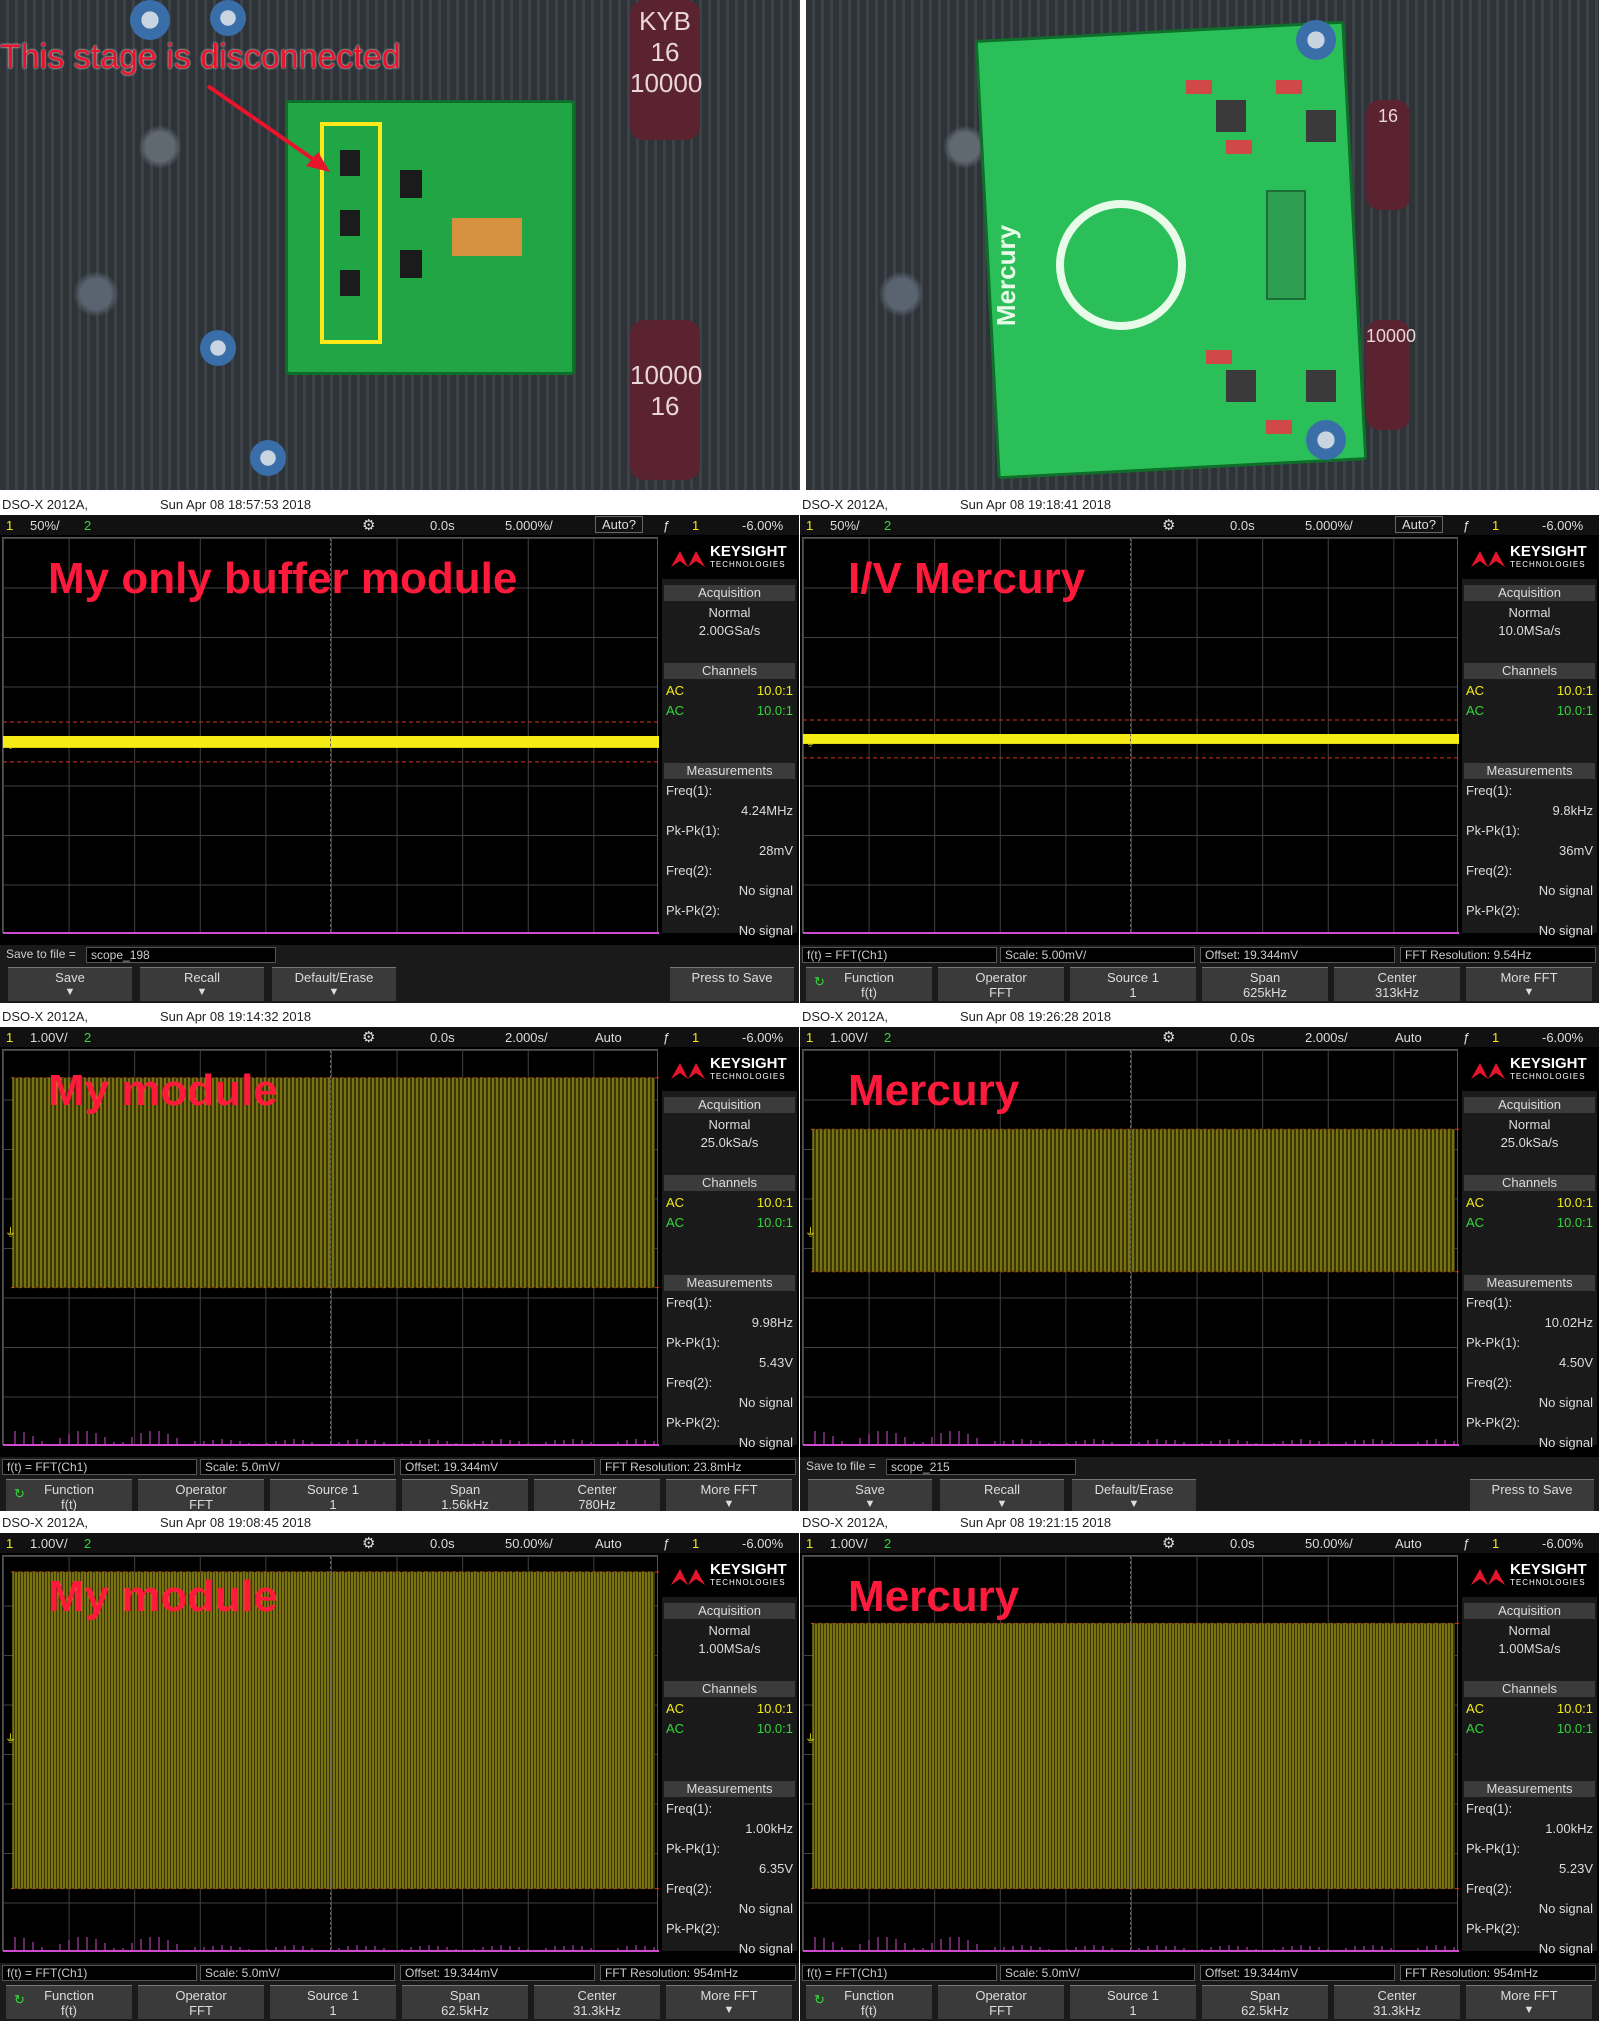 The width and height of the screenshot is (1599, 2021). I want to click on save-file-name: scope_215, so click(981, 1467).